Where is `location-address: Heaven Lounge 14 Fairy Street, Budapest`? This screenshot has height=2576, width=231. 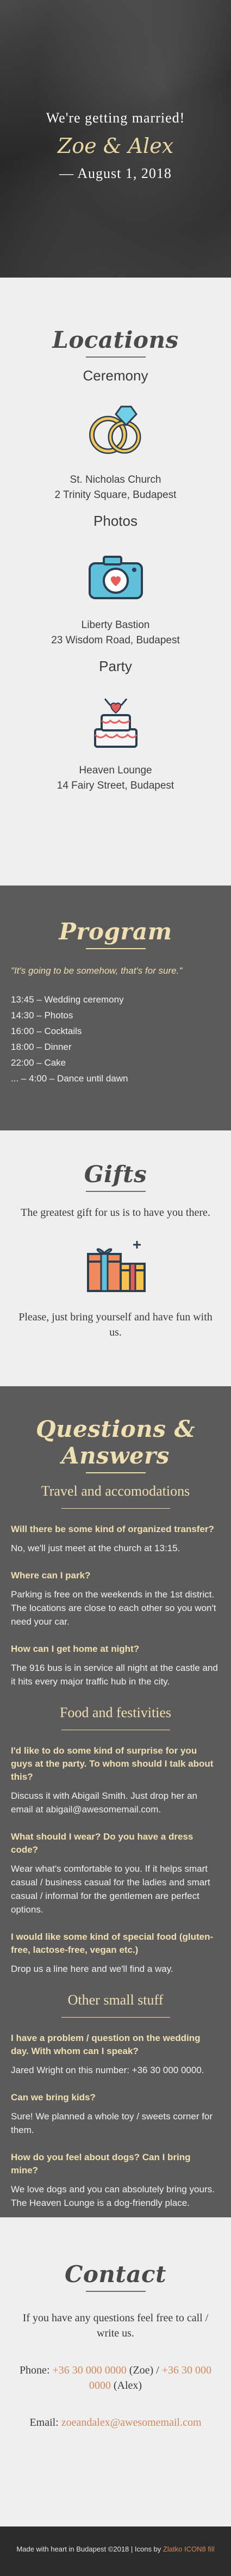
location-address: Heaven Lounge 14 Fairy Street, Budapest is located at coordinates (116, 778).